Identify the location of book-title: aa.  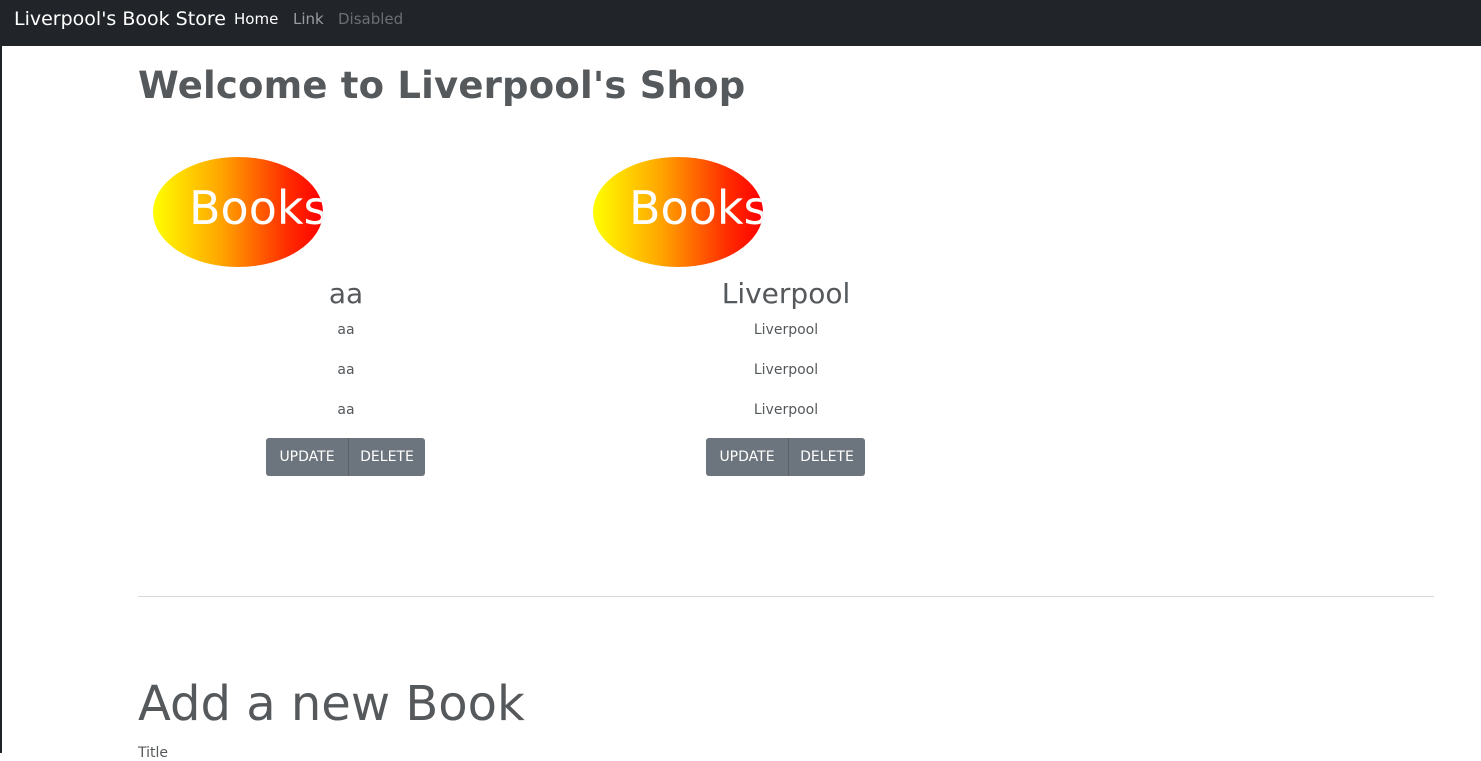
(346, 293).